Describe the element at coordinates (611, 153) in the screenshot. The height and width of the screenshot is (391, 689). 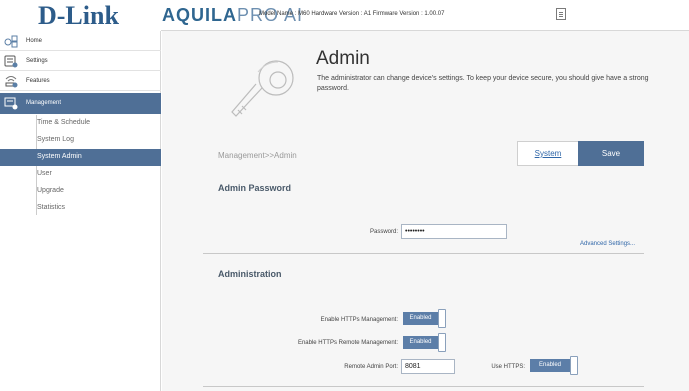
I see `save-button: Save` at that location.